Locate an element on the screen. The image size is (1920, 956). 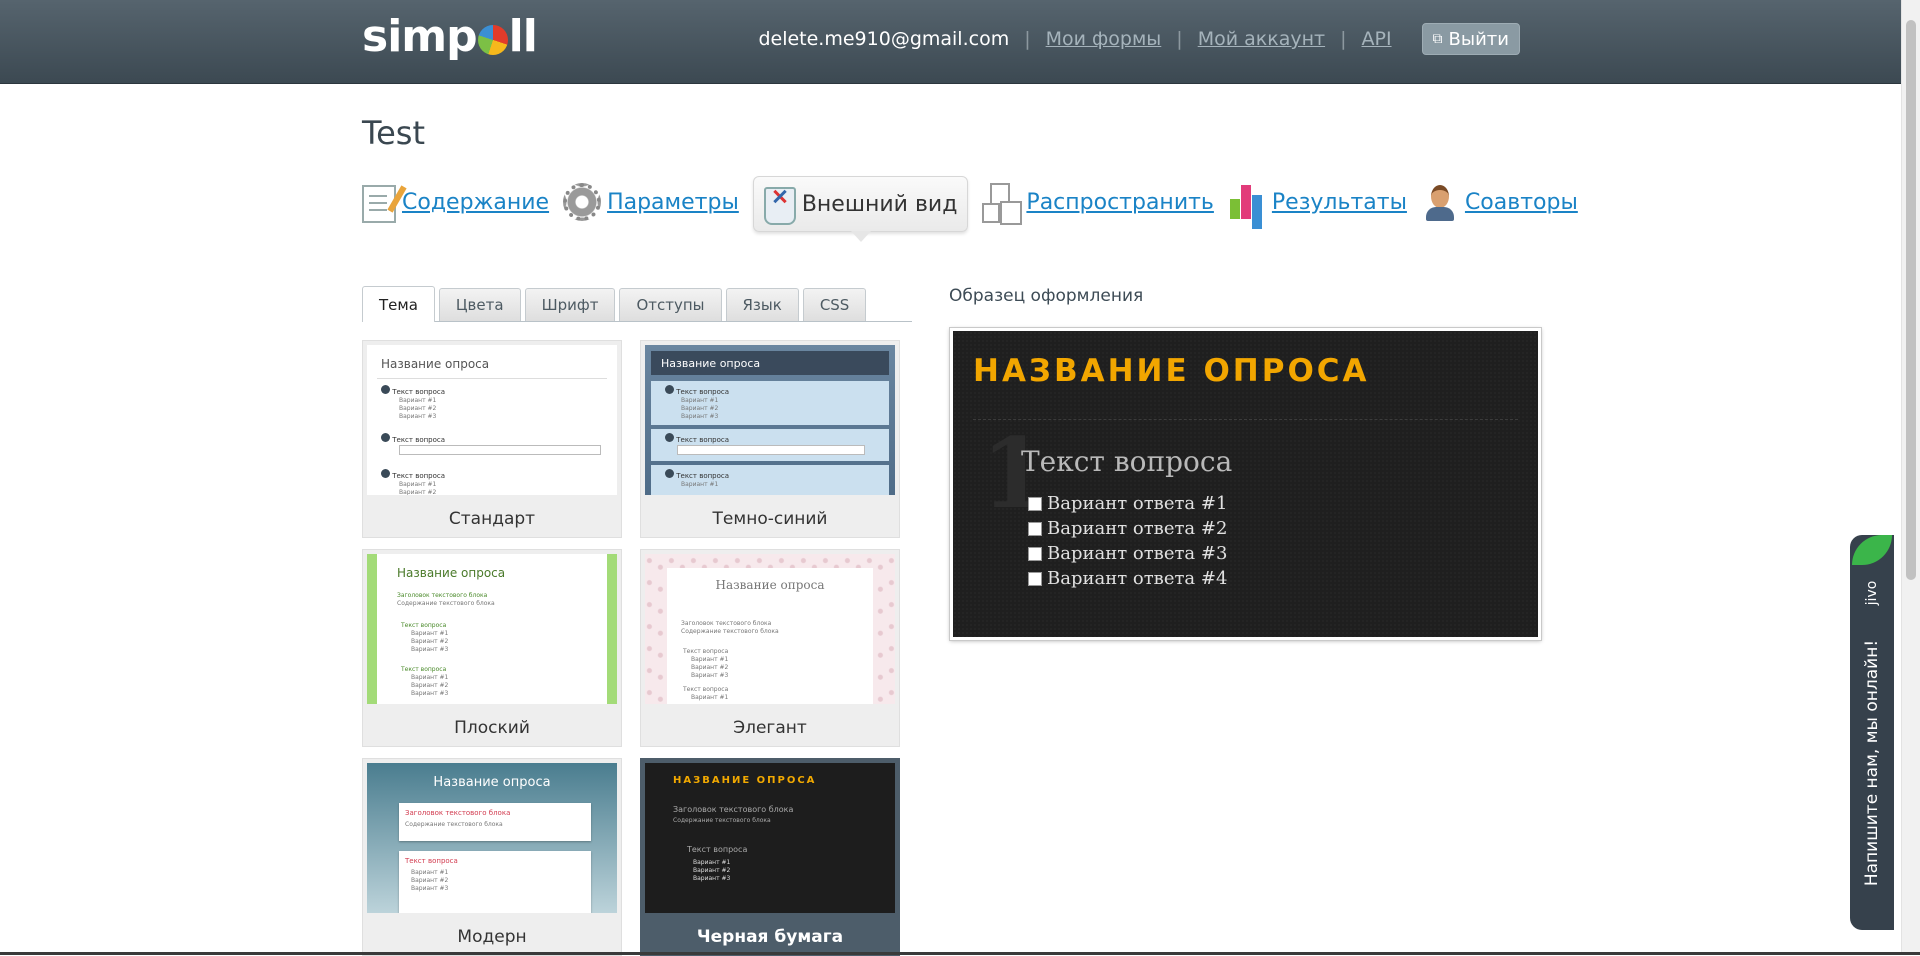
nav-settings-label: Параметры is located at coordinates (673, 202).